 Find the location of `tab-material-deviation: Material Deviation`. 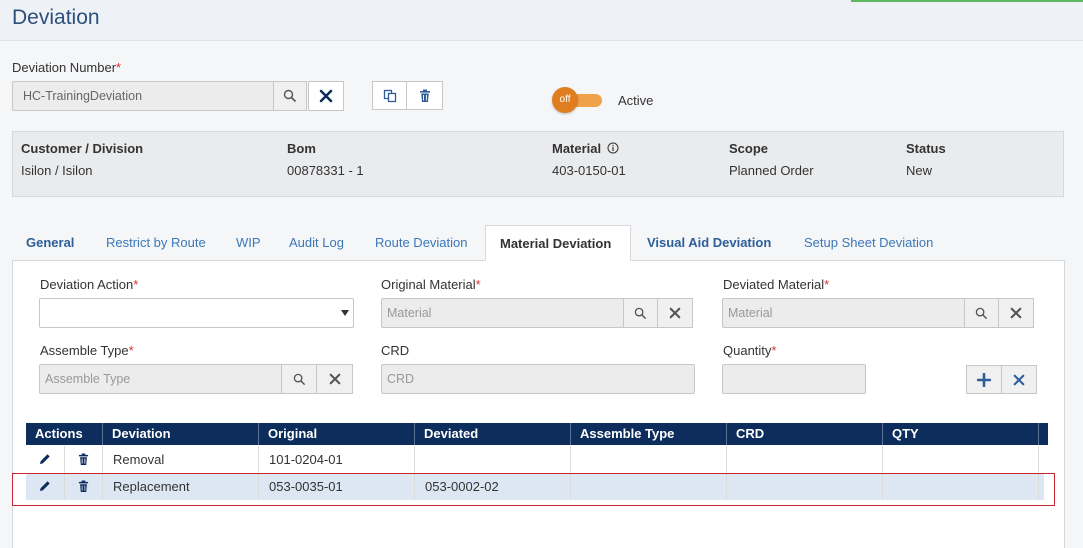

tab-material-deviation: Material Deviation is located at coordinates (558, 243).